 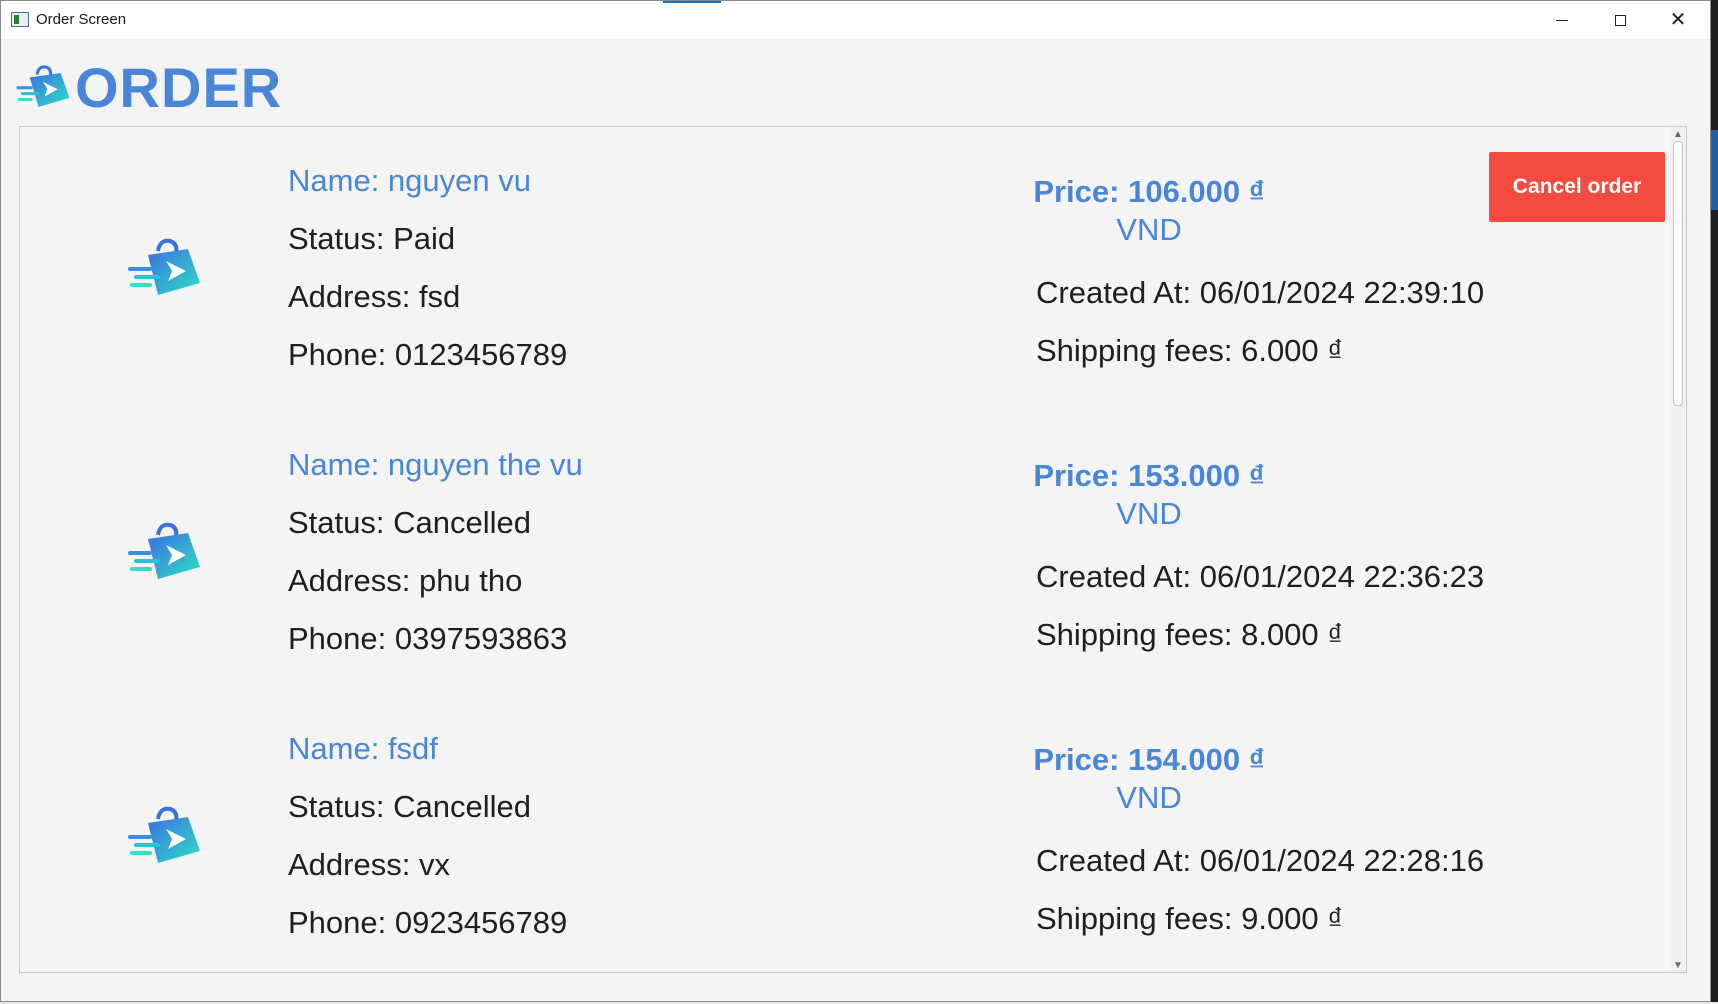 I want to click on shopping-bag-logo-icon, so click(x=43, y=86).